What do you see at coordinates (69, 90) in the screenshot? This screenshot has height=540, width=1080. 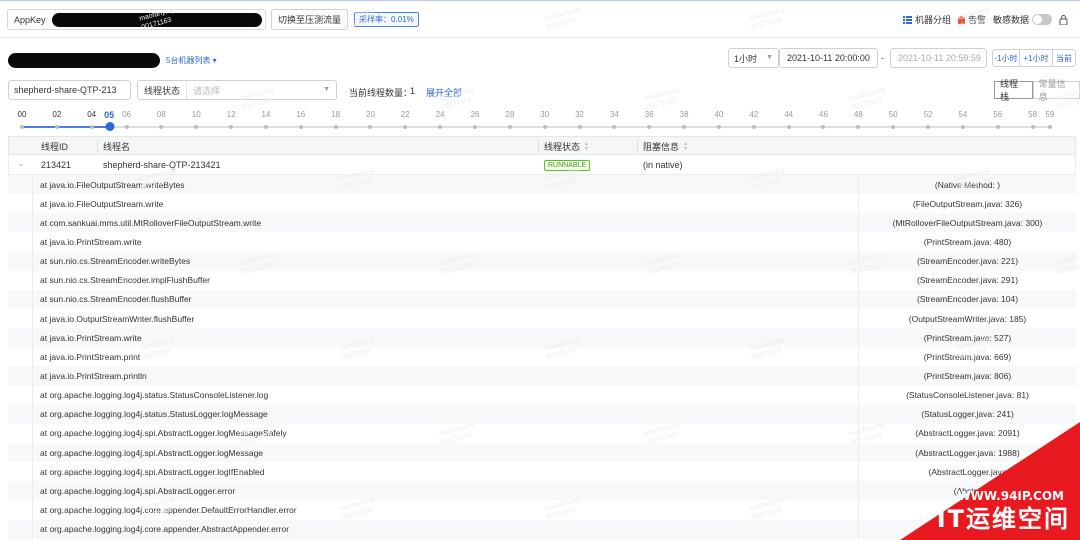 I see `thread-name-input: shepherd-share-QTP-213` at bounding box center [69, 90].